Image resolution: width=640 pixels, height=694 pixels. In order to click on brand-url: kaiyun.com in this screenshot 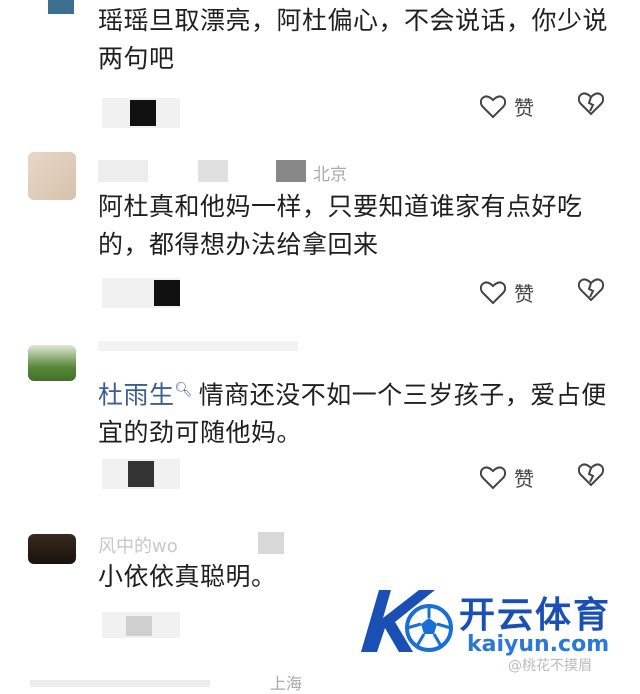, I will do `click(538, 644)`.